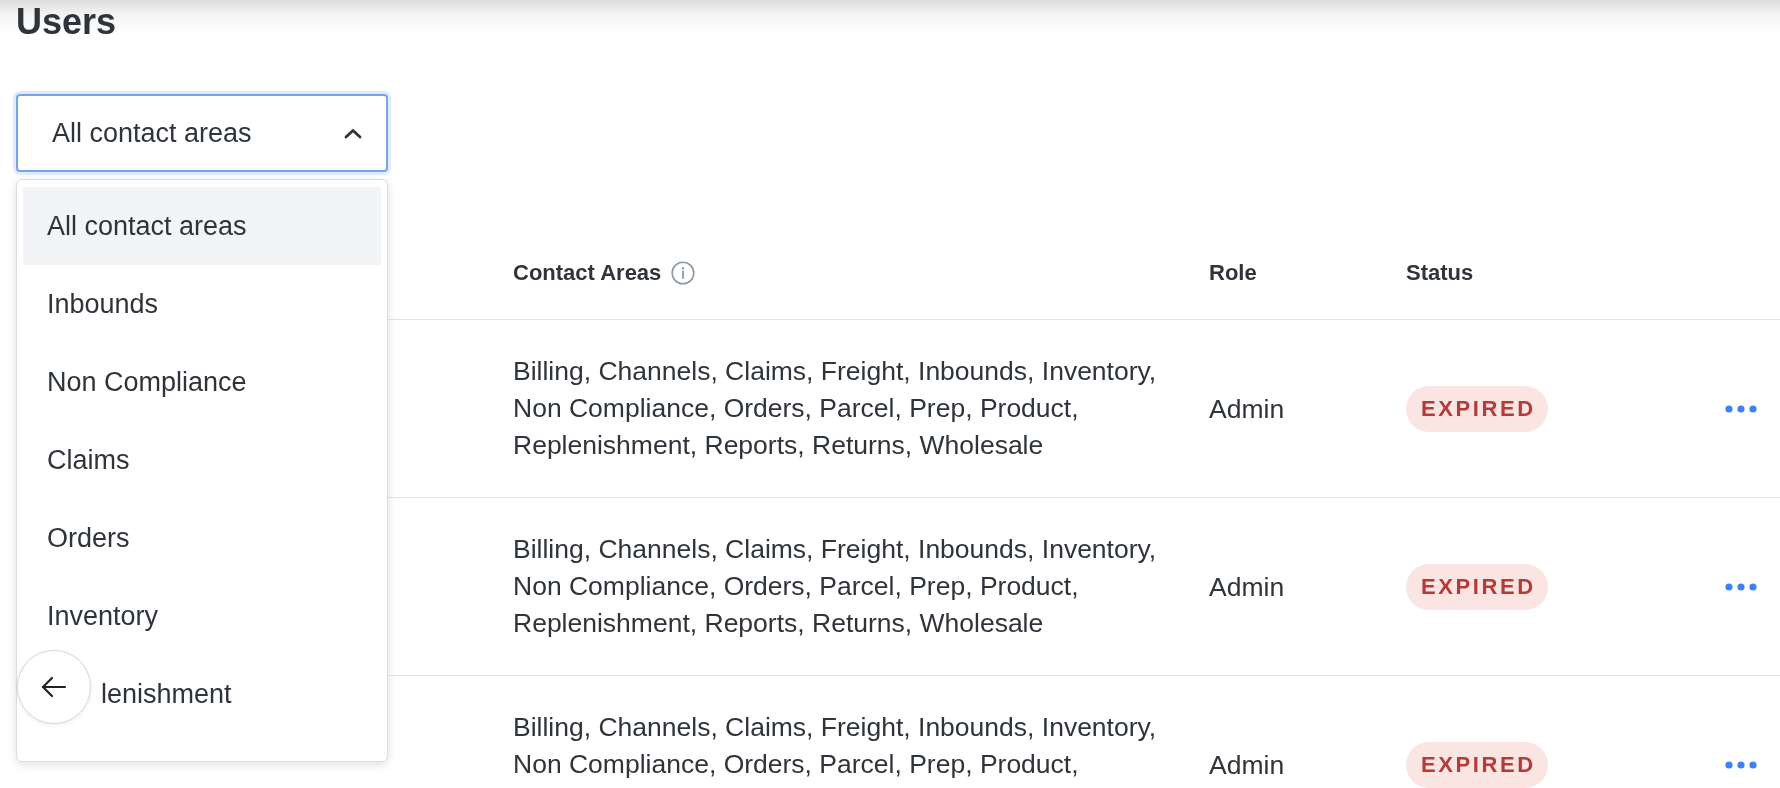  Describe the element at coordinates (202, 538) in the screenshot. I see `menu-option: Orders` at that location.